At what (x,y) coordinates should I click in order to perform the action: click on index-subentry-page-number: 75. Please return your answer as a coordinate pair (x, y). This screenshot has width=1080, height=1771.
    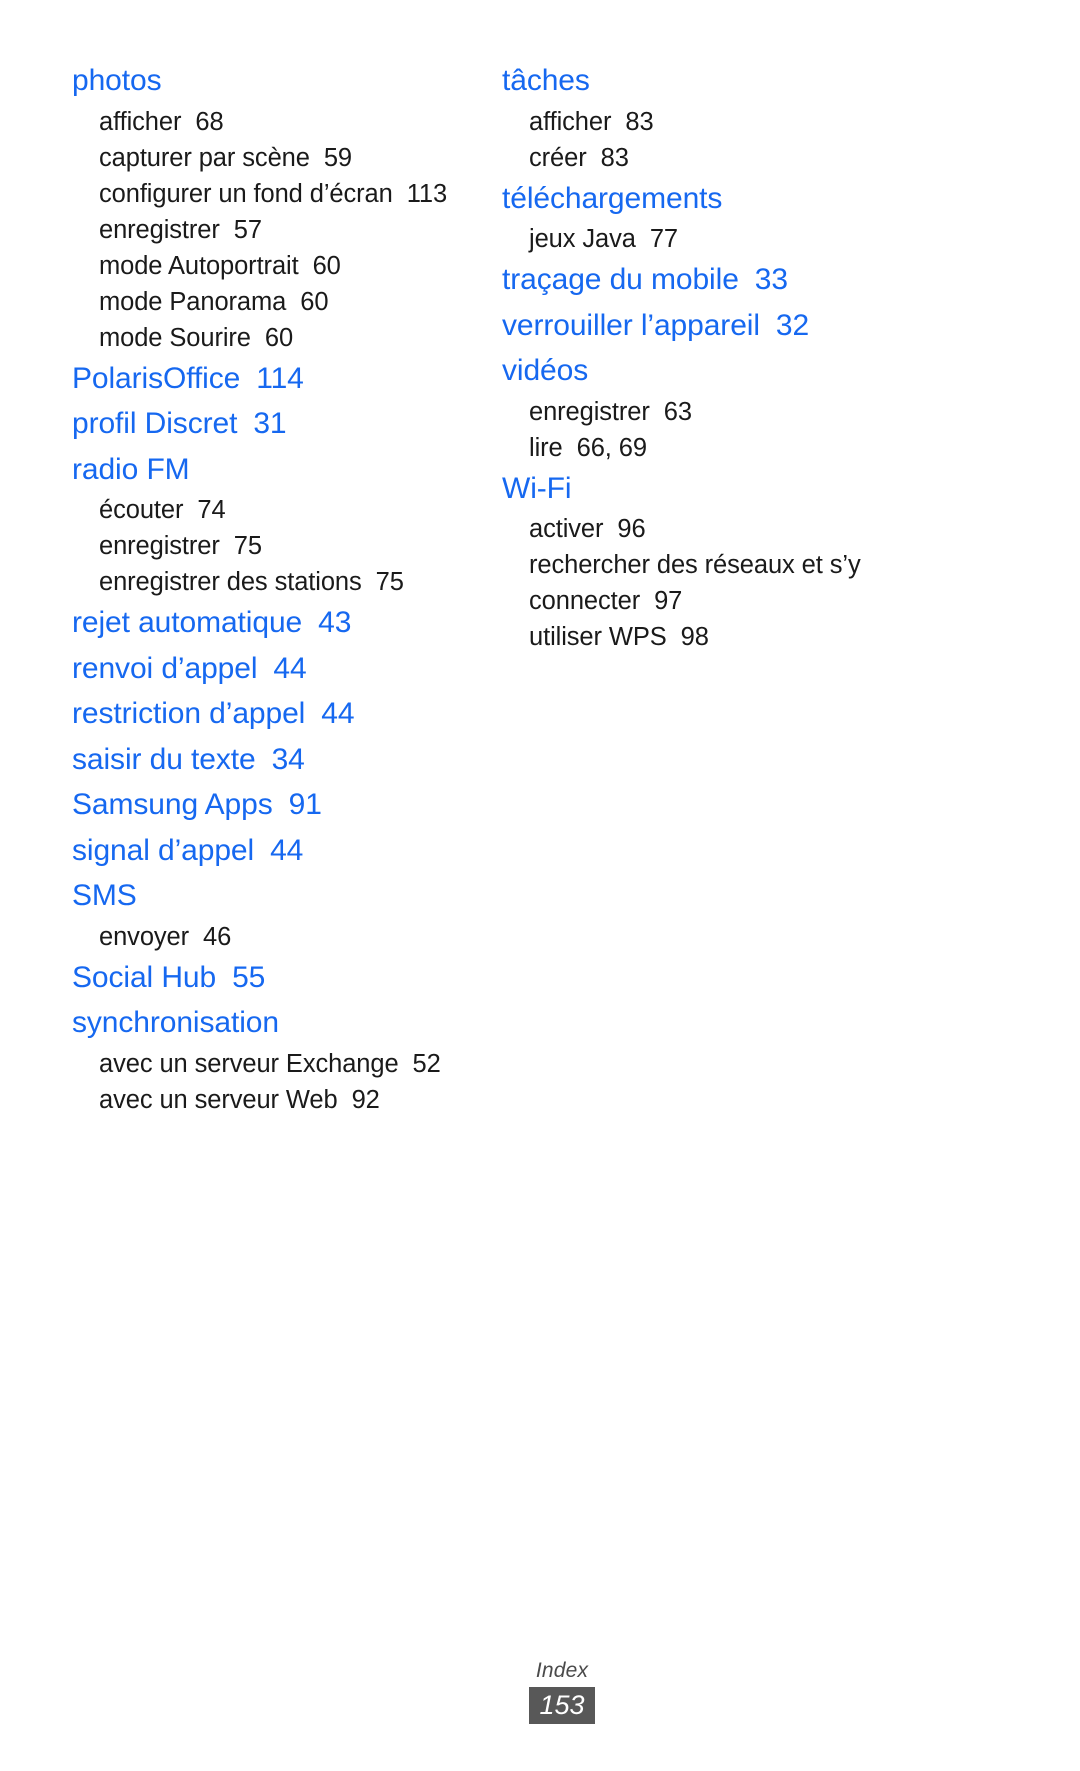
    Looking at the image, I should click on (247, 546).